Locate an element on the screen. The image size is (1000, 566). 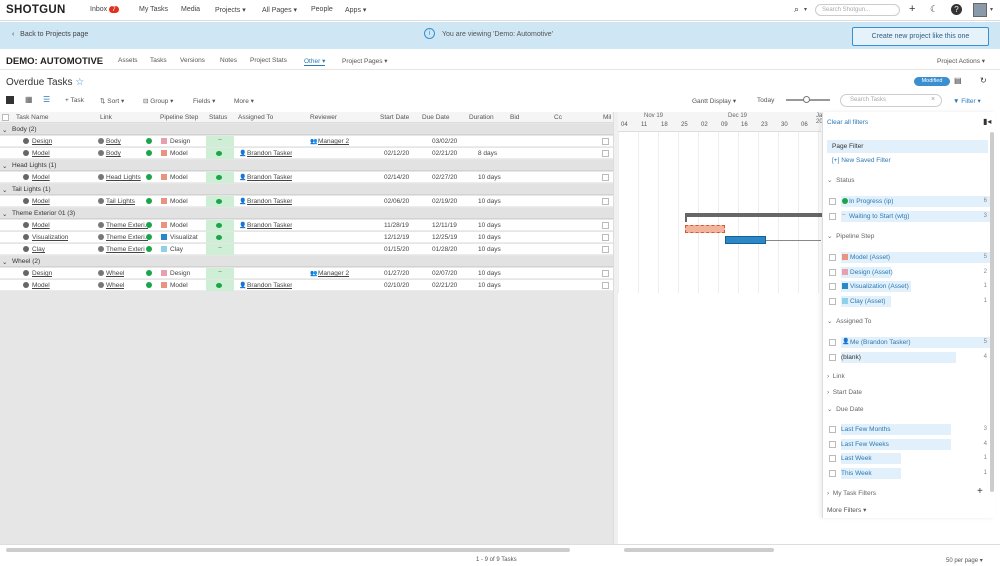
task-name-link: Design is located at coordinates (42, 273).